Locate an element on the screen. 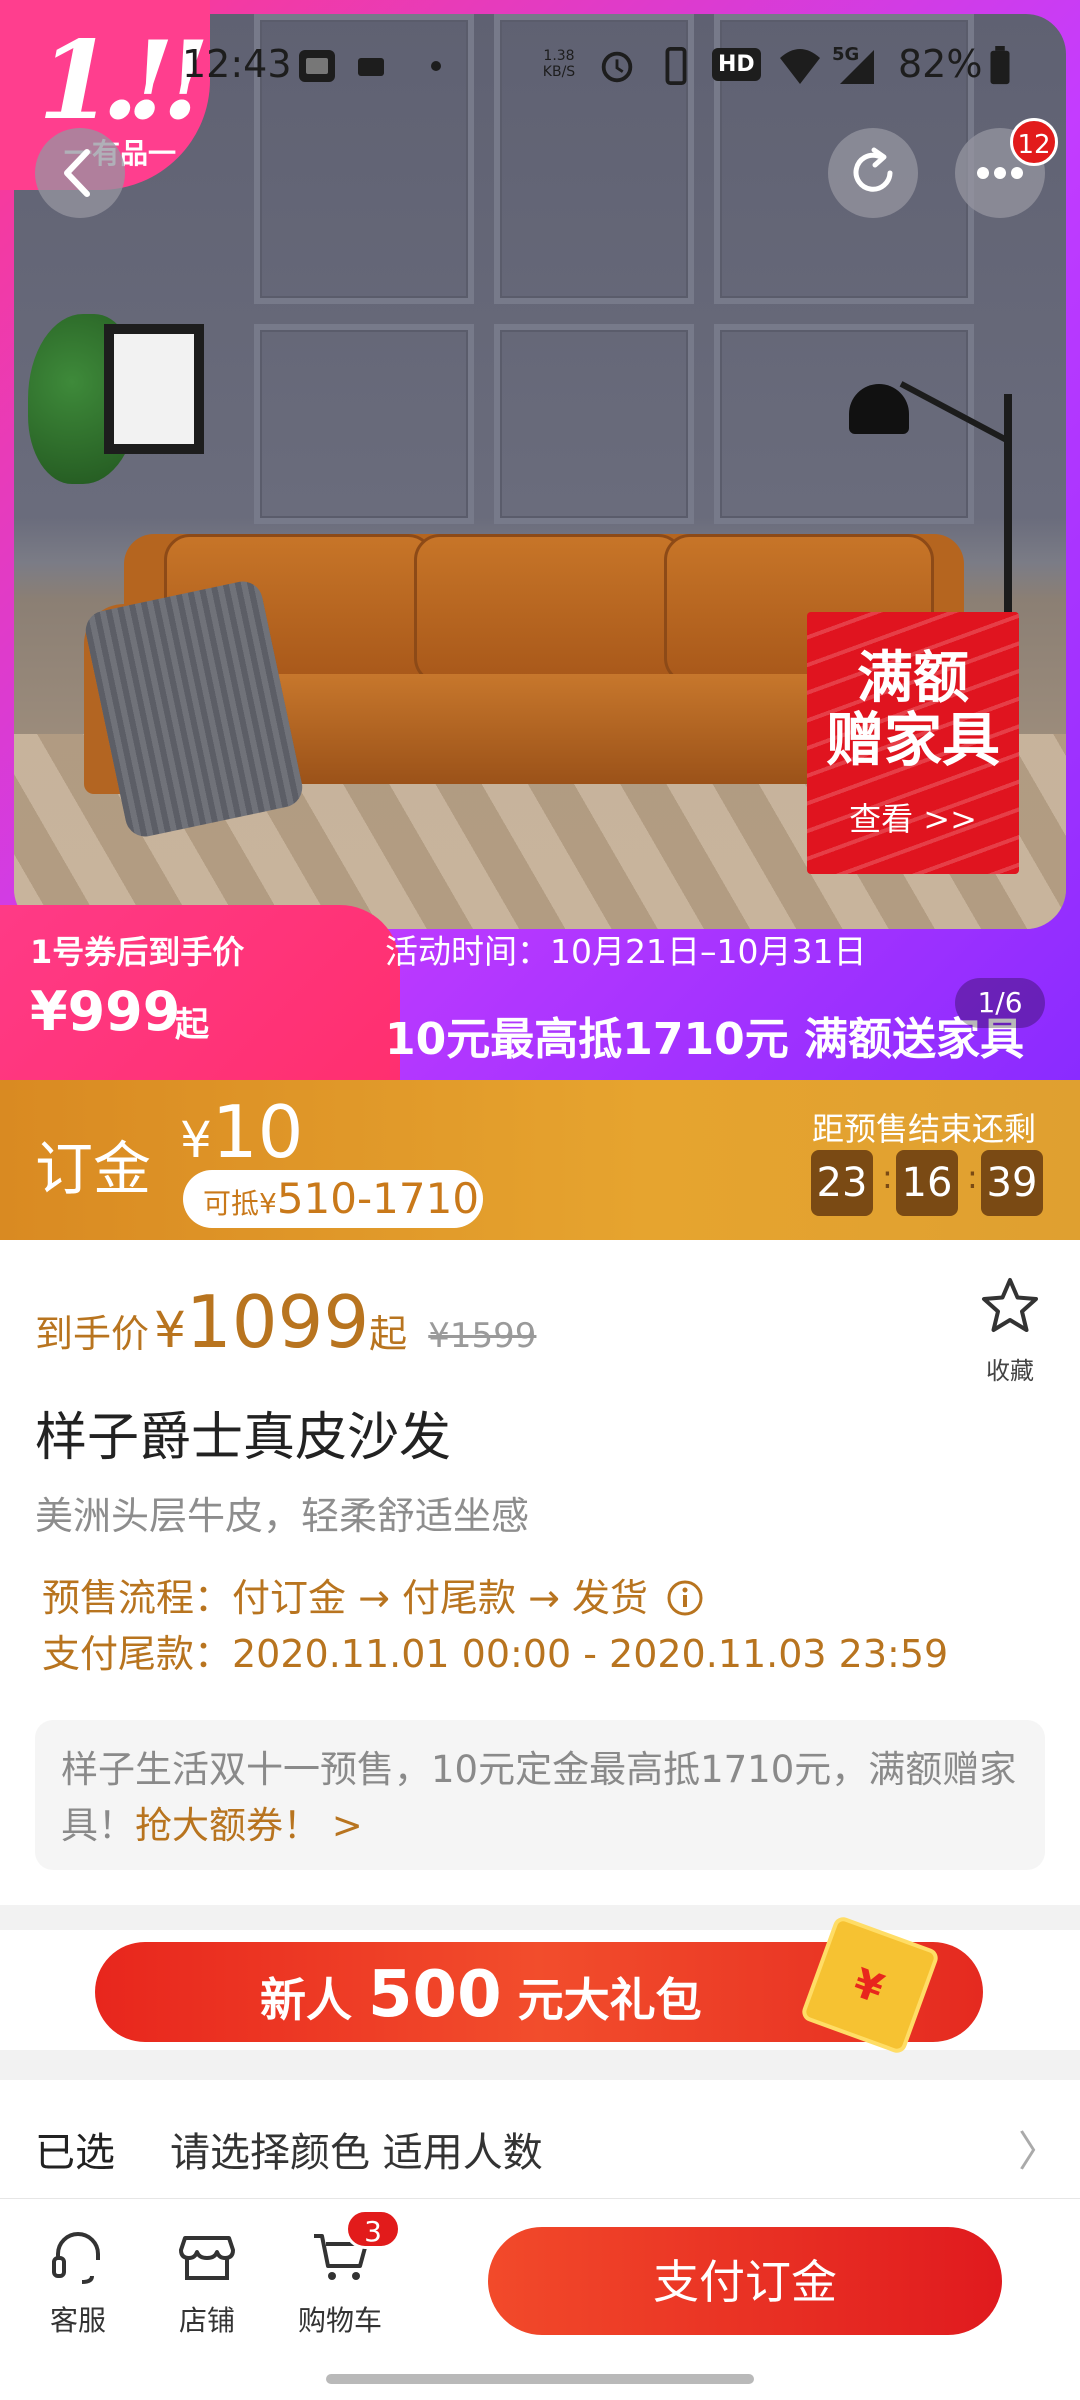 This screenshot has width=1080, height=2400. gift-amount: 500 is located at coordinates (435, 1995).